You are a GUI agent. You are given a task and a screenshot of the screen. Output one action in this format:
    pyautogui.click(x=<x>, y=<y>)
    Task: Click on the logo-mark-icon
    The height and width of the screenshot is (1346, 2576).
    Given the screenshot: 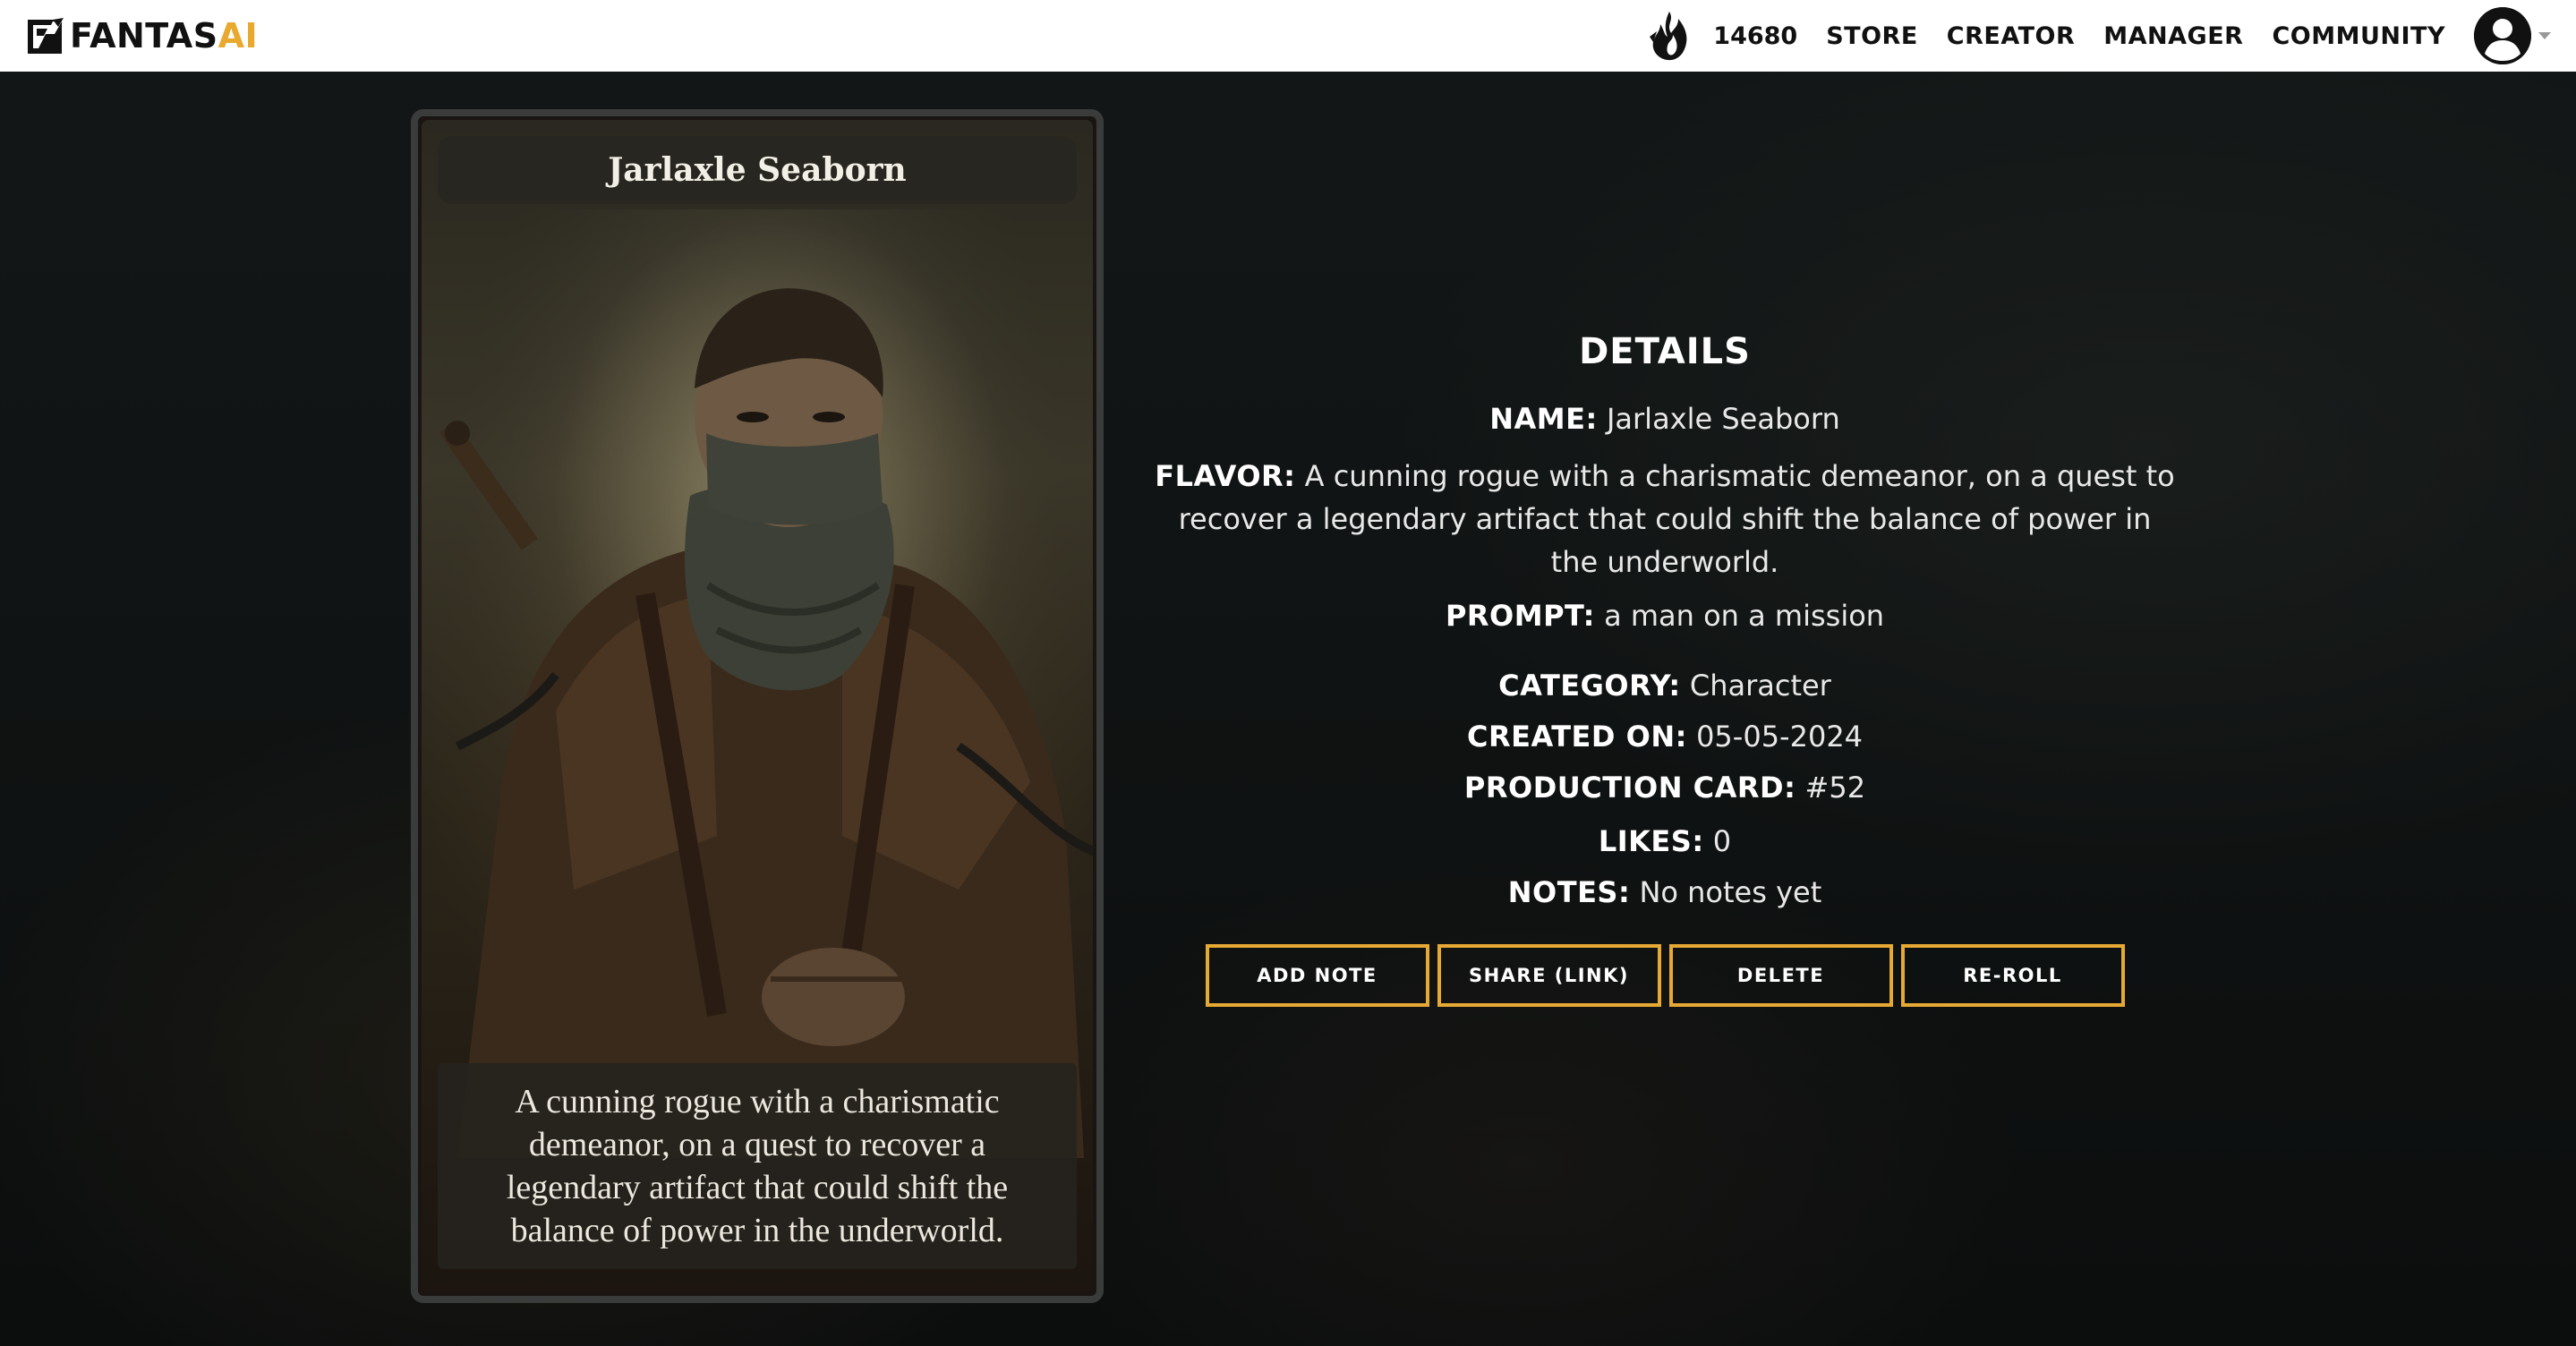 What is the action you would take?
    pyautogui.click(x=45, y=35)
    